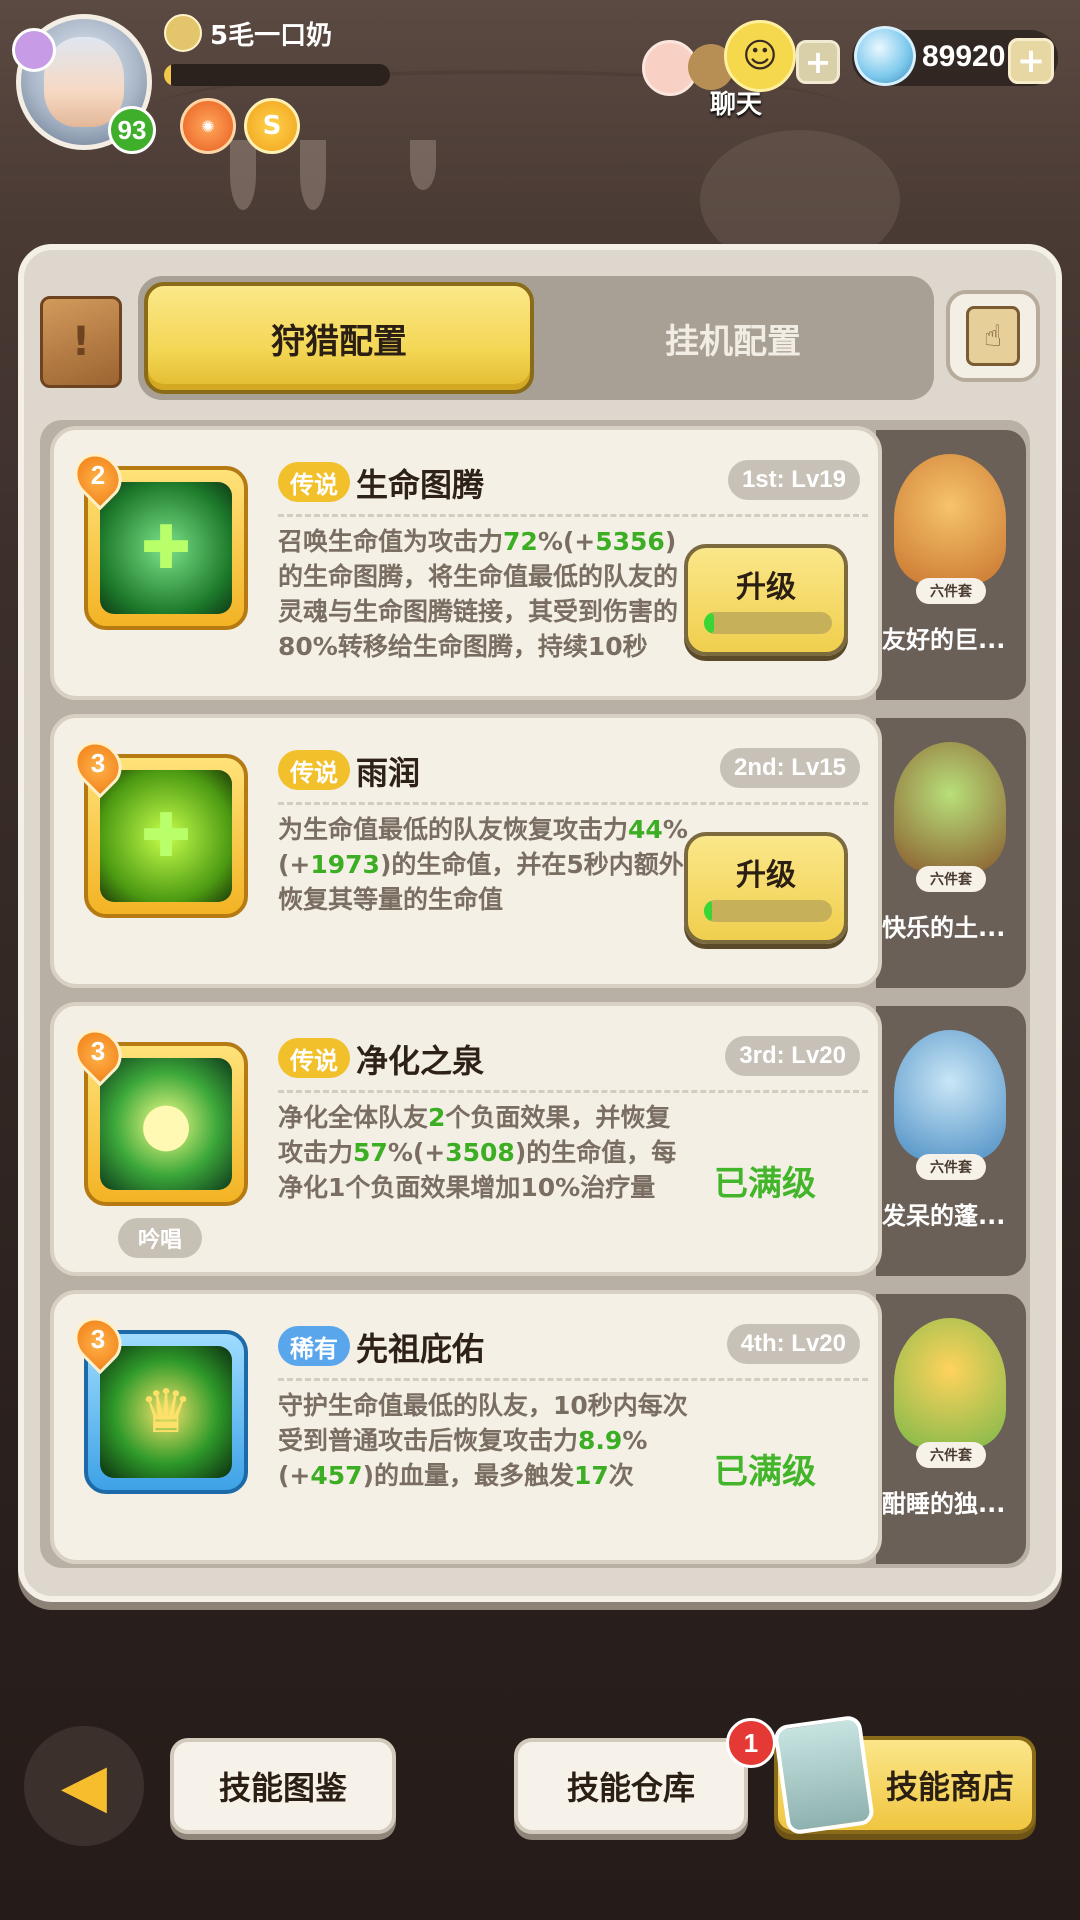 The height and width of the screenshot is (1920, 1080). Describe the element at coordinates (339, 338) in the screenshot. I see `tab-hunt-config: 狩猎配置` at that location.